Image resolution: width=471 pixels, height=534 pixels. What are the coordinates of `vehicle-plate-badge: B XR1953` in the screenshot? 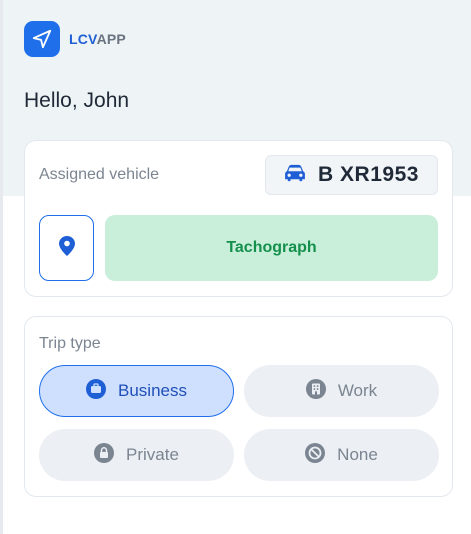 It's located at (351, 175).